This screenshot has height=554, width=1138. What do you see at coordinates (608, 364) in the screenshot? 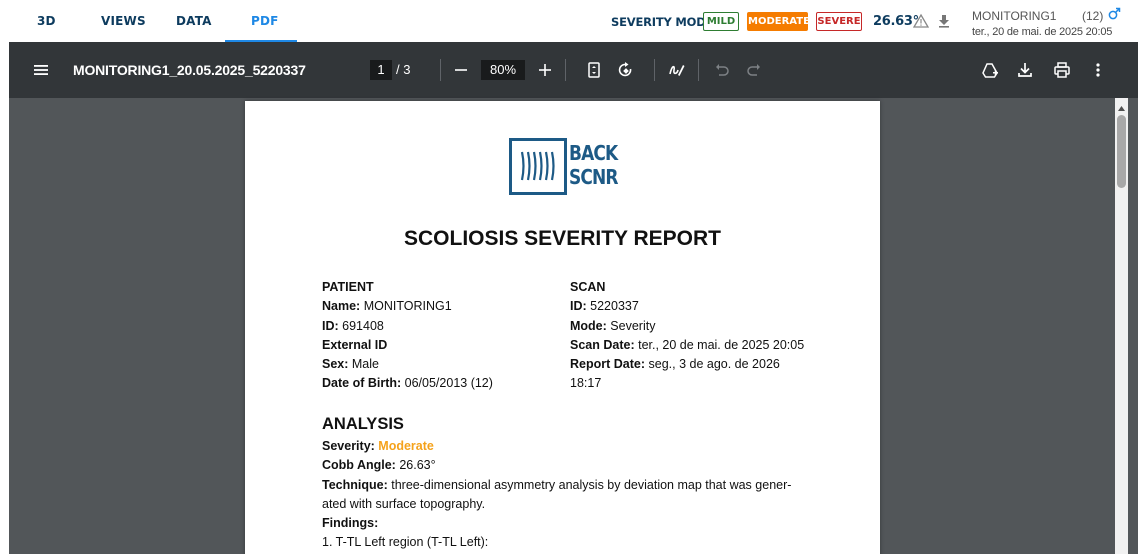
I see `report-date-label: Report Date:` at bounding box center [608, 364].